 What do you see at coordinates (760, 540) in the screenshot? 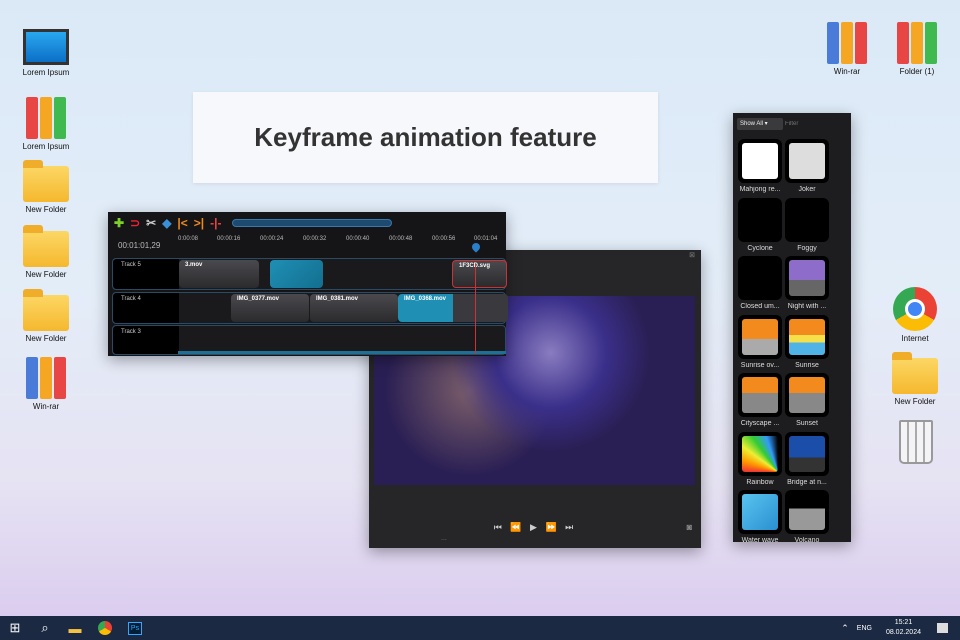
I see `emoji-label: Water wave` at bounding box center [760, 540].